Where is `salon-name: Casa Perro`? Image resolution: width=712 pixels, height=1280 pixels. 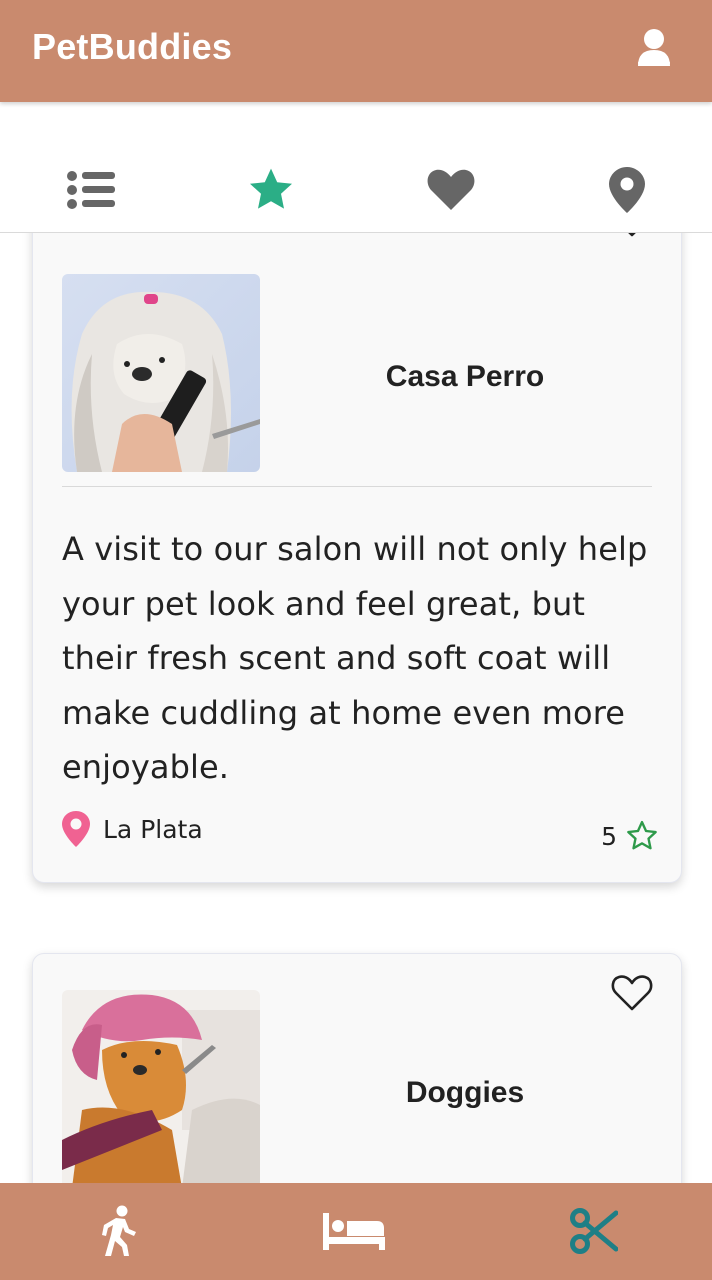
salon-name: Casa Perro is located at coordinates (465, 376).